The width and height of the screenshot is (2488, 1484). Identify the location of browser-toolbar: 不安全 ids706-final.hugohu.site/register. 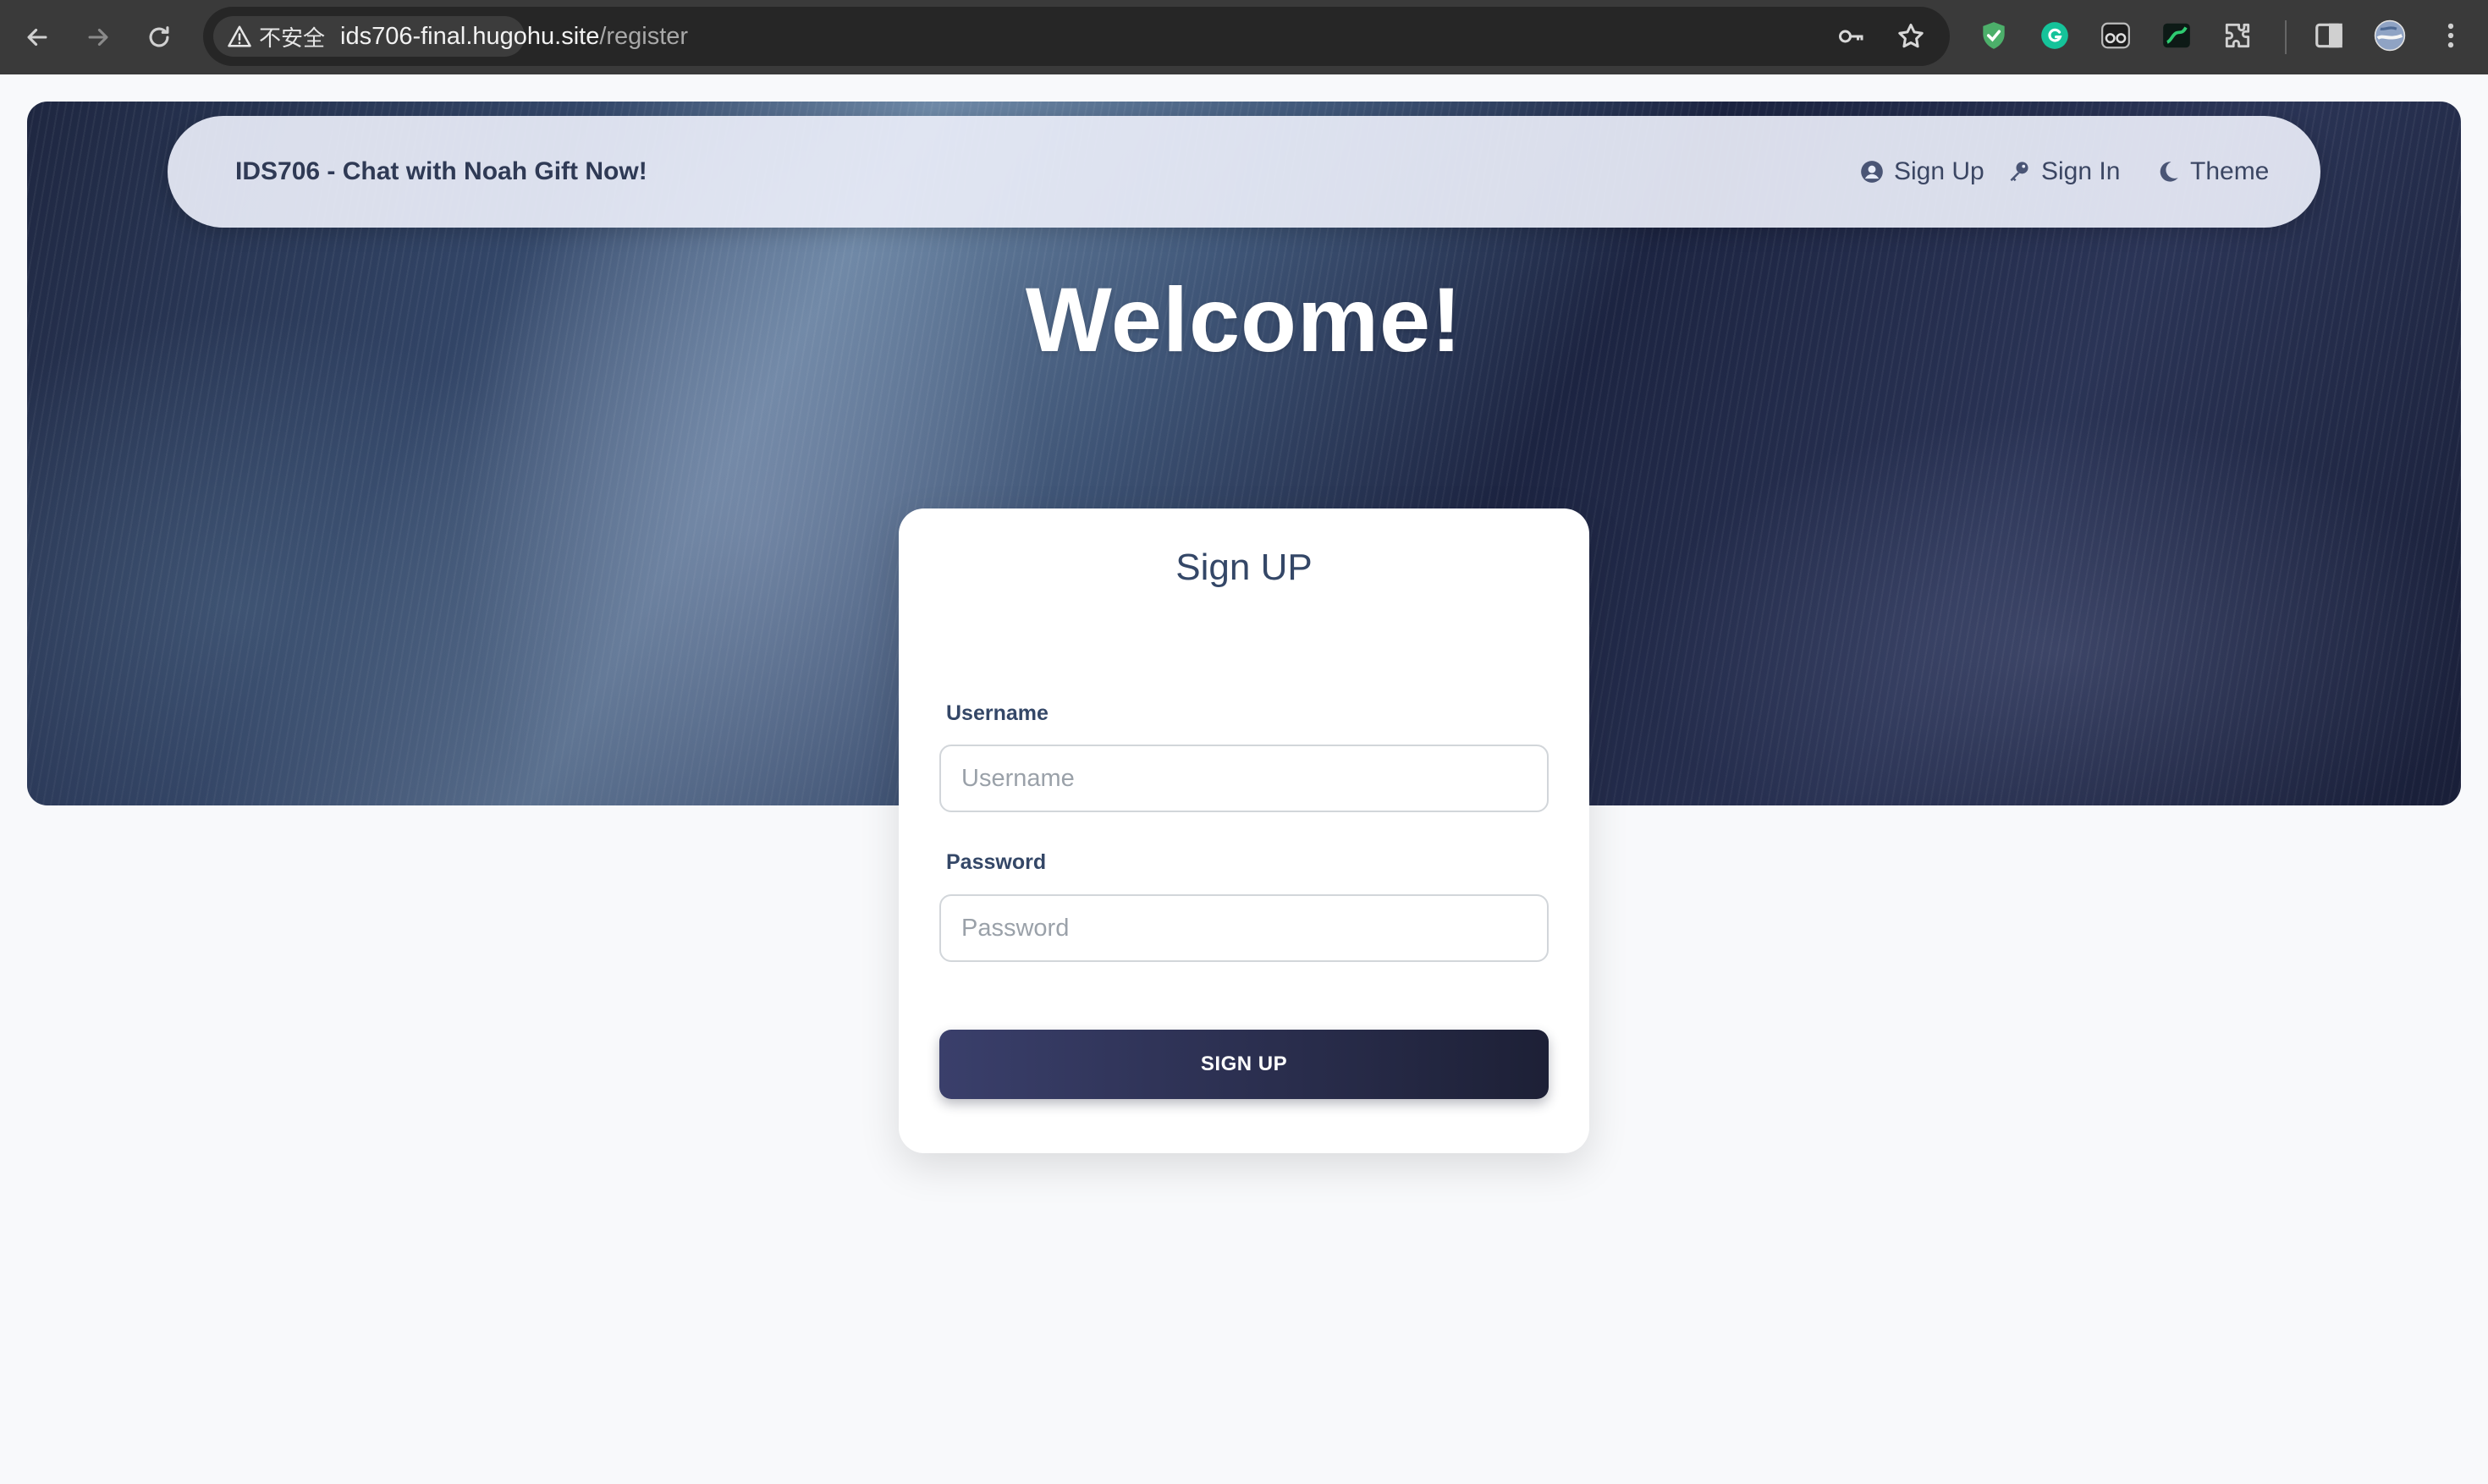
(1244, 37).